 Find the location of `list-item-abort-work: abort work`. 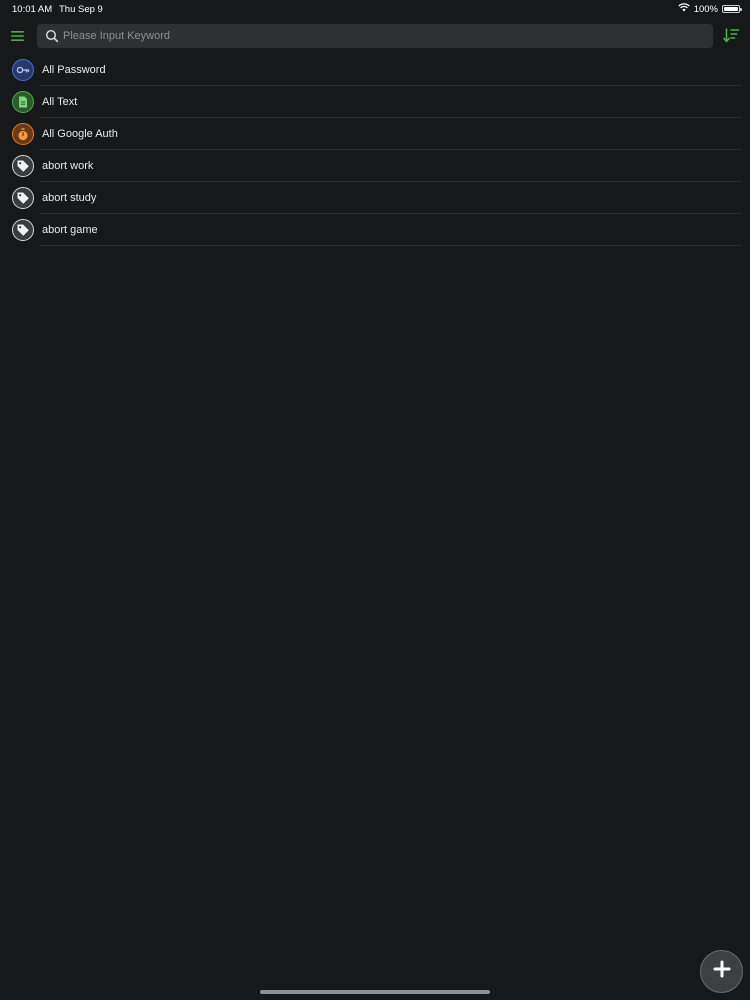

list-item-abort-work: abort work is located at coordinates (375, 166).